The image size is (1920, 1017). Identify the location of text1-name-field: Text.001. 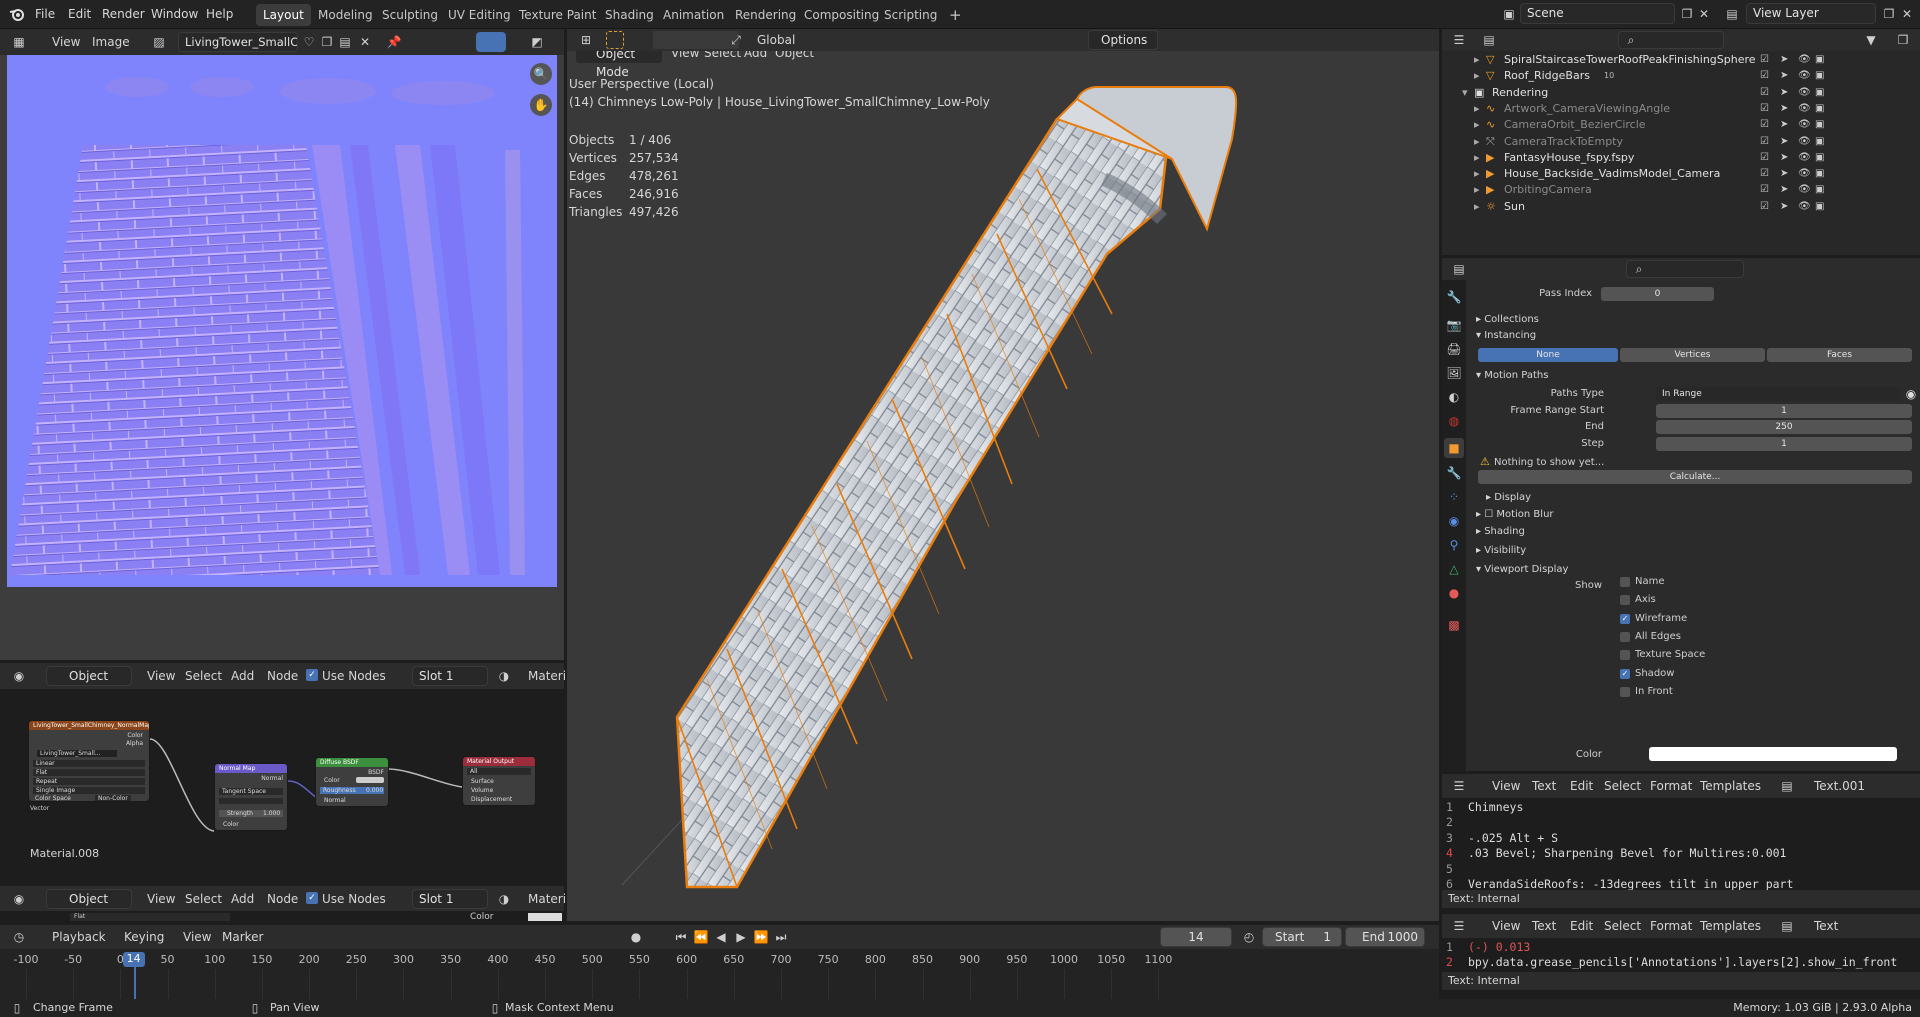
(1839, 786).